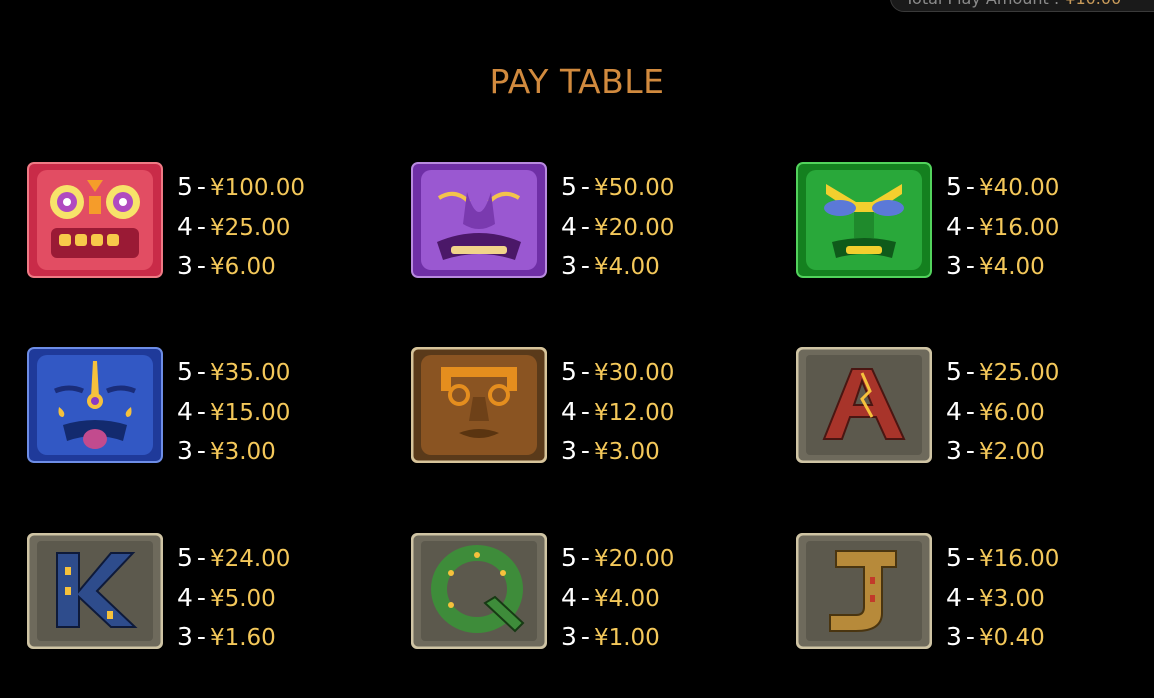 The height and width of the screenshot is (698, 1154). I want to click on payout-list: 5- ¥35.00 4- ¥15.00 3- ¥3.00, so click(233, 412).